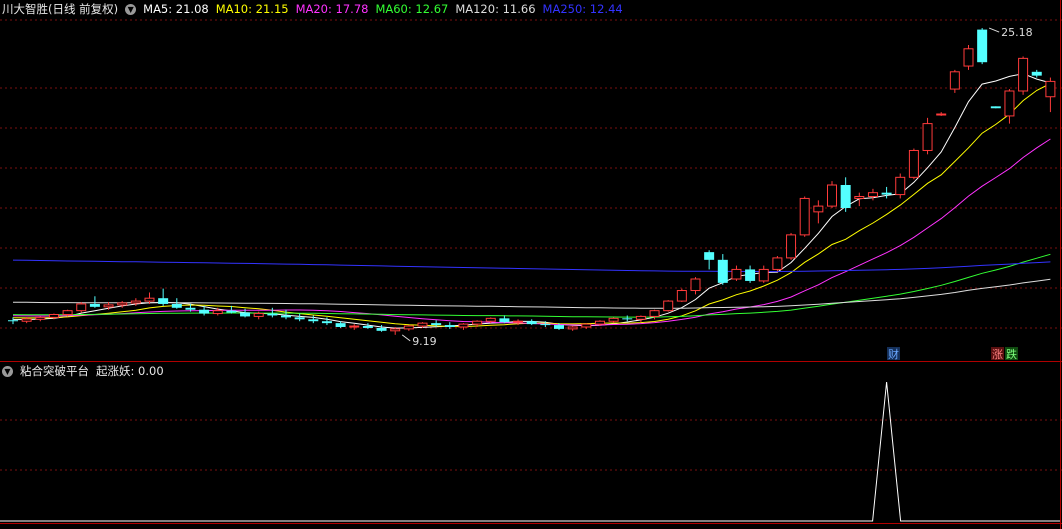 The width and height of the screenshot is (1062, 529). What do you see at coordinates (531, 285) in the screenshot?
I see `ma60-line` at bounding box center [531, 285].